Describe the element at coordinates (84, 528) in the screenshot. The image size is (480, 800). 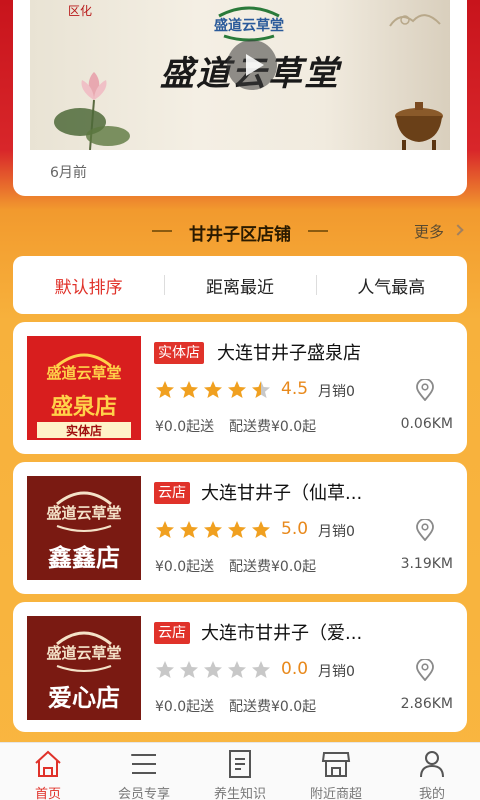
I see `store-image: 盛道云草堂 鑫鑫店` at that location.